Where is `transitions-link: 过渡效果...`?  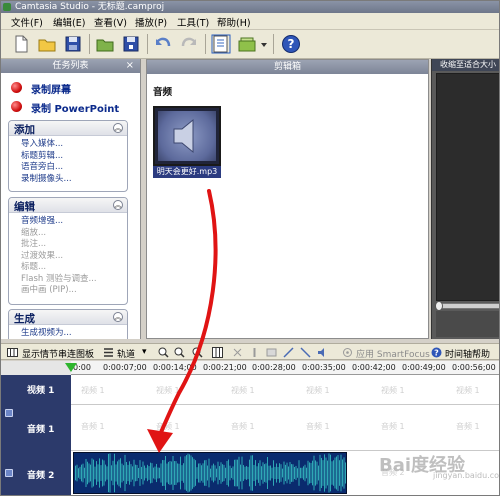
transitions-link: 过渡效果... is located at coordinates (68, 257).